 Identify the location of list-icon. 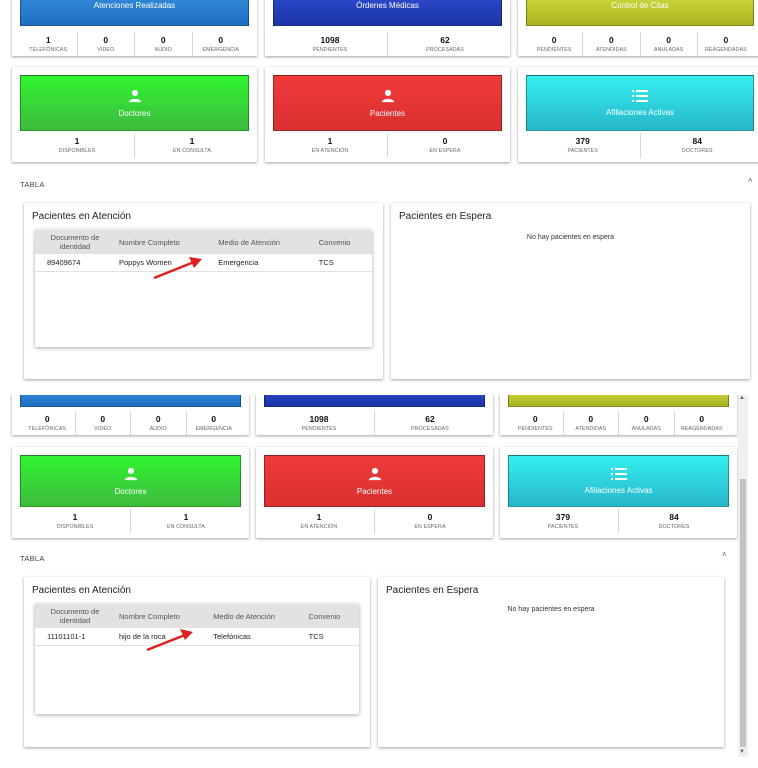
(618, 474).